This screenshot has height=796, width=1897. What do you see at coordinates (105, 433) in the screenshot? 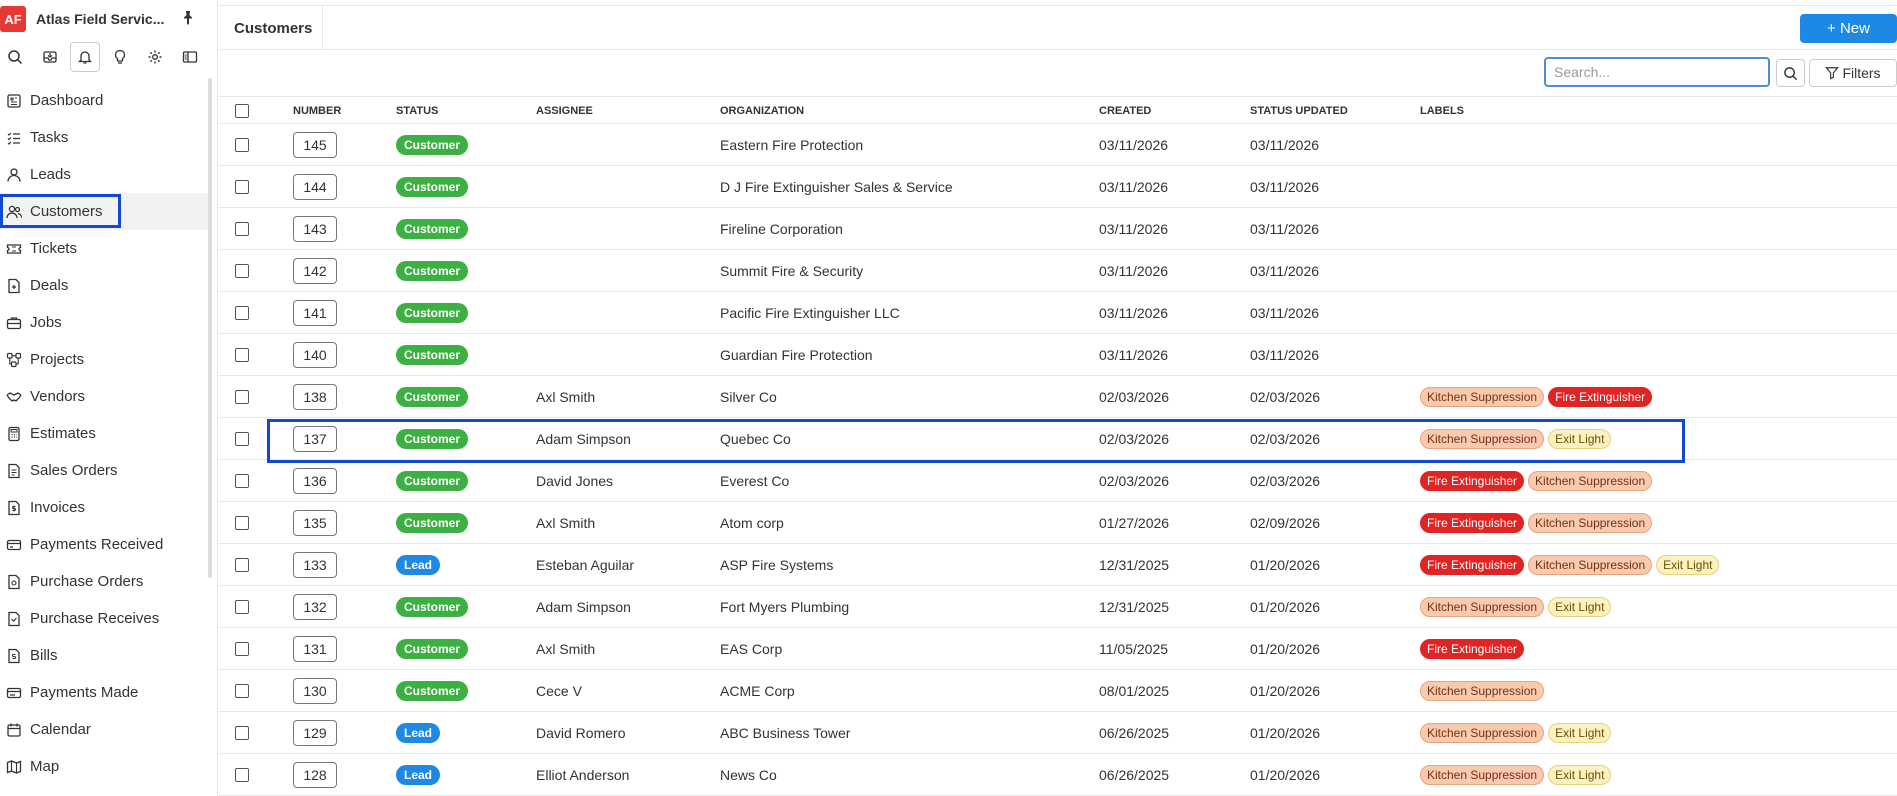
I see `sidebar-item-estimates: Estimates` at bounding box center [105, 433].